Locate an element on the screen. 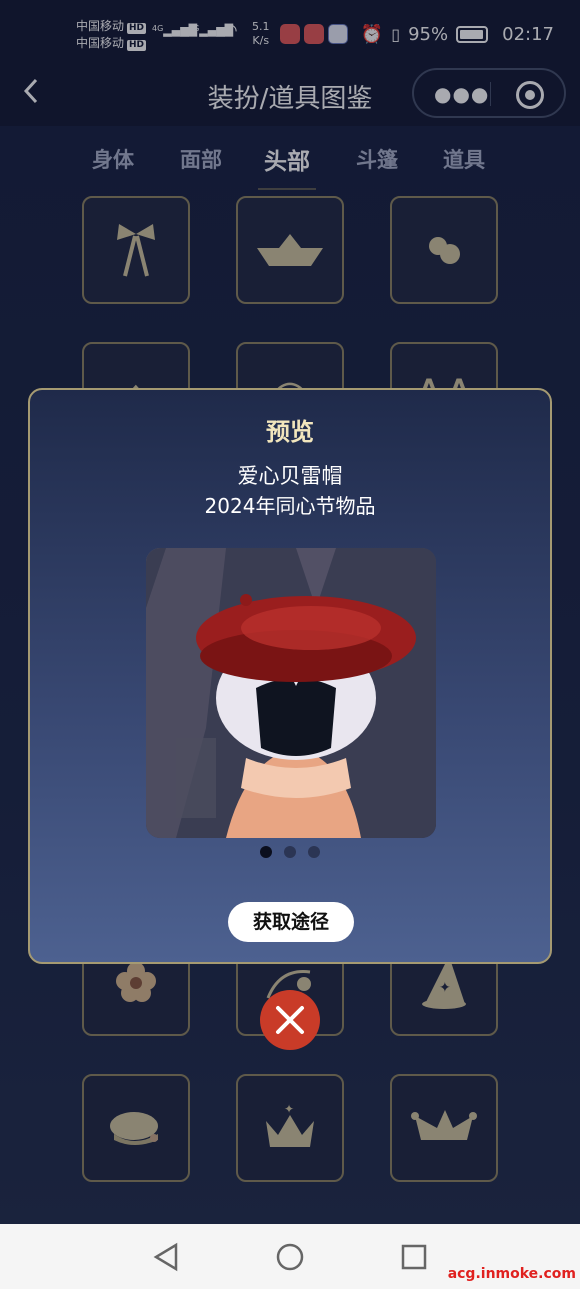 This screenshot has width=580, height=1289. item-description: 2024年同心节物品 is located at coordinates (290, 506).